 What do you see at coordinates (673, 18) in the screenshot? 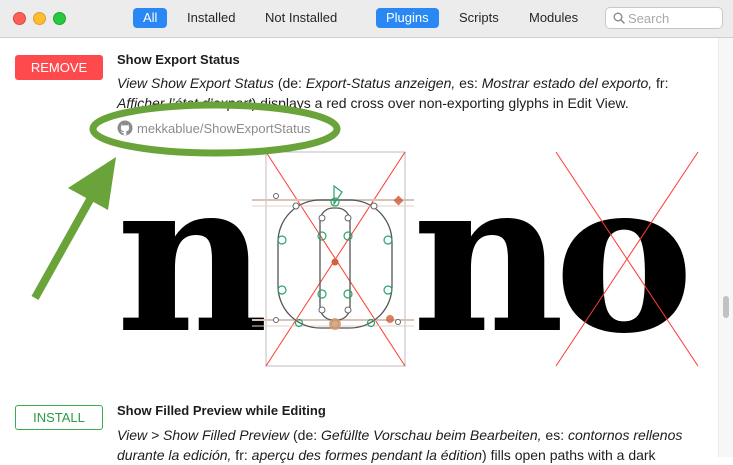
I see `search-input` at bounding box center [673, 18].